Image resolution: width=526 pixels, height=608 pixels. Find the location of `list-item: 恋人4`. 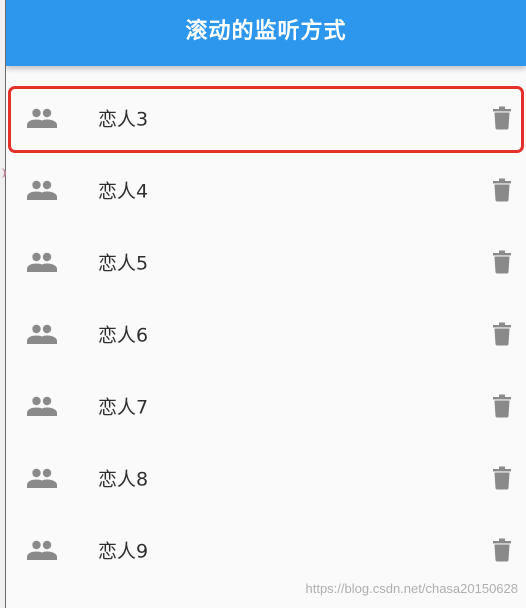

list-item: 恋人4 is located at coordinates (266, 190).